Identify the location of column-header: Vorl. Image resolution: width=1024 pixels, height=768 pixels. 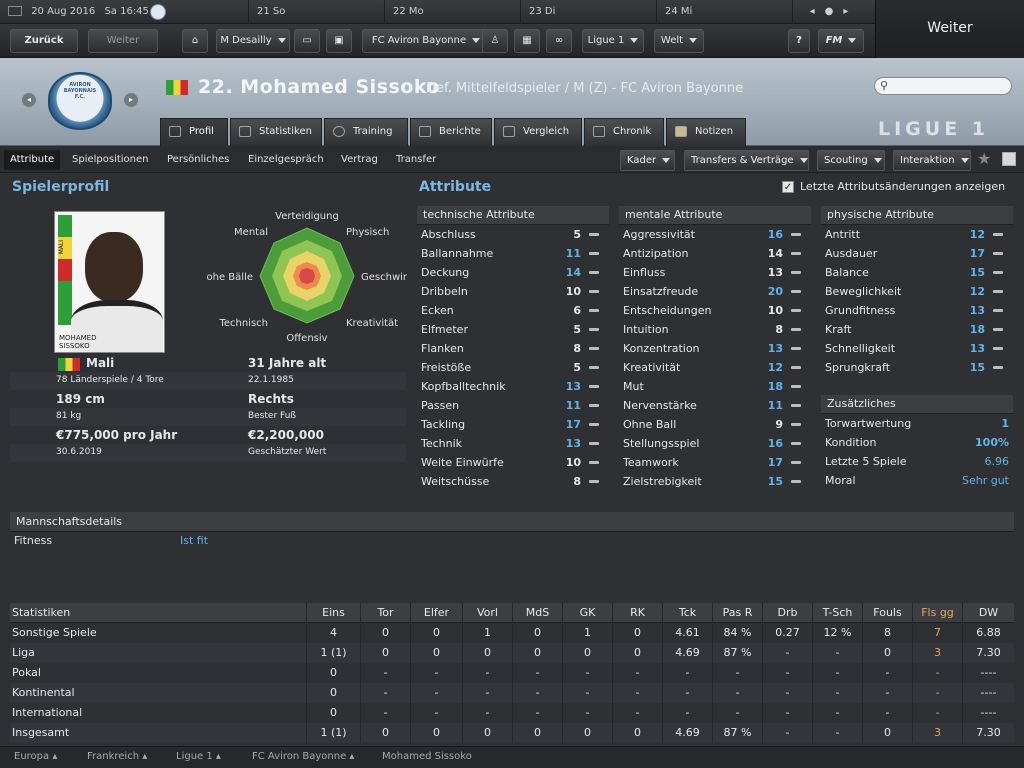
(487, 613).